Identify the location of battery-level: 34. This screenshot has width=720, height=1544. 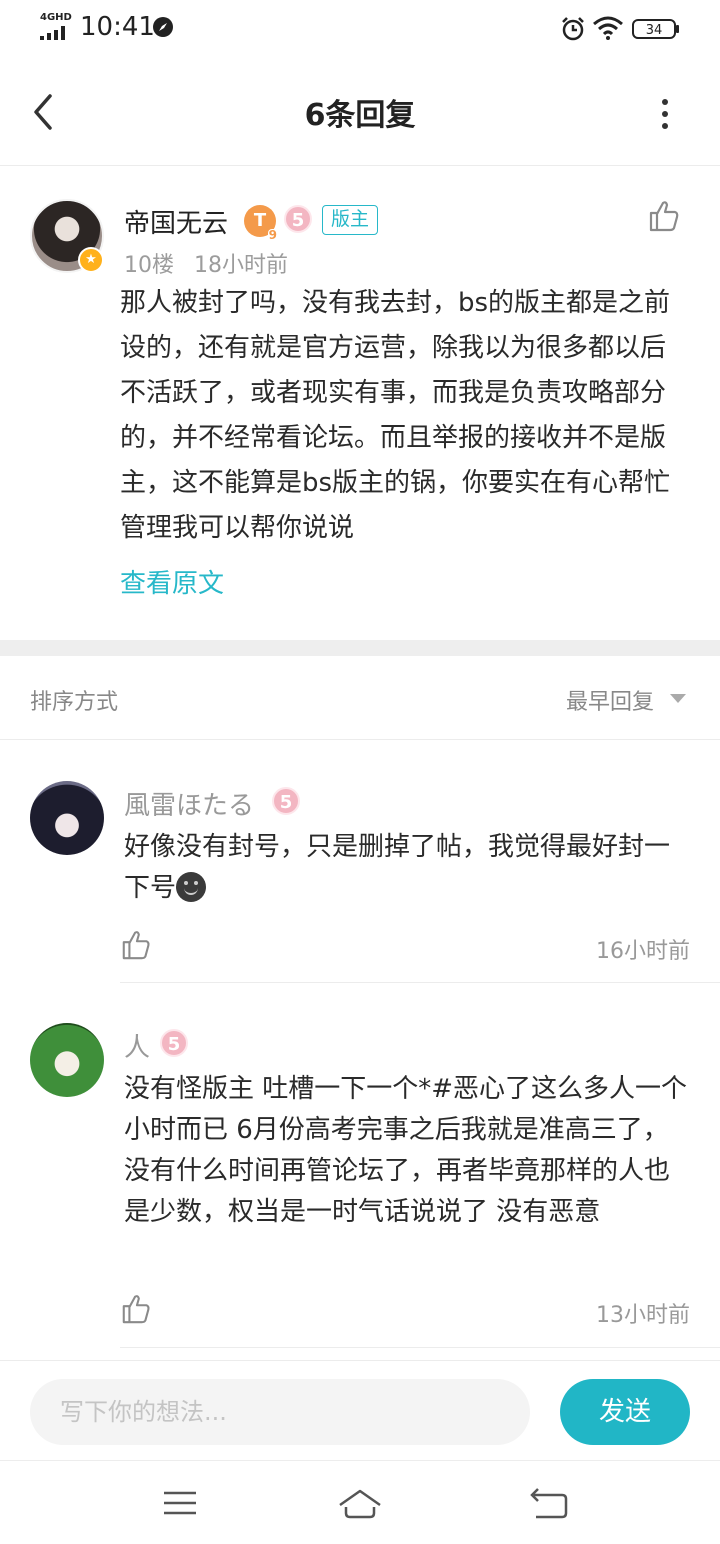
(654, 30).